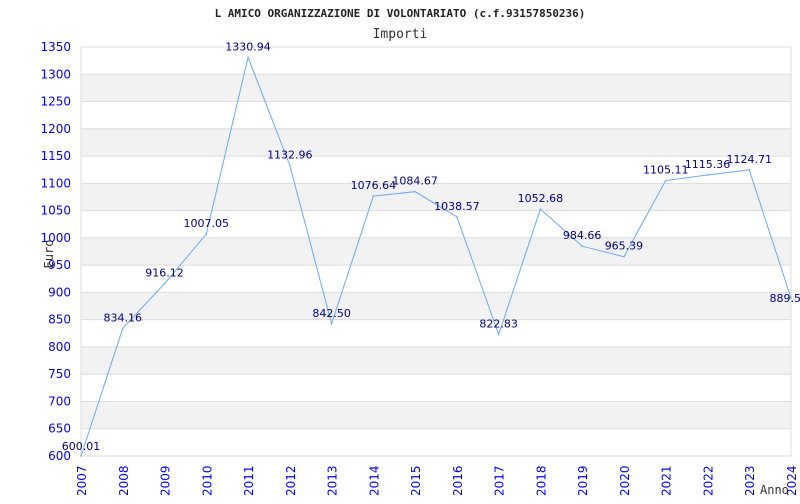 This screenshot has height=504, width=800. Describe the element at coordinates (500, 480) in the screenshot. I see `x-tick-label: 2017` at that location.